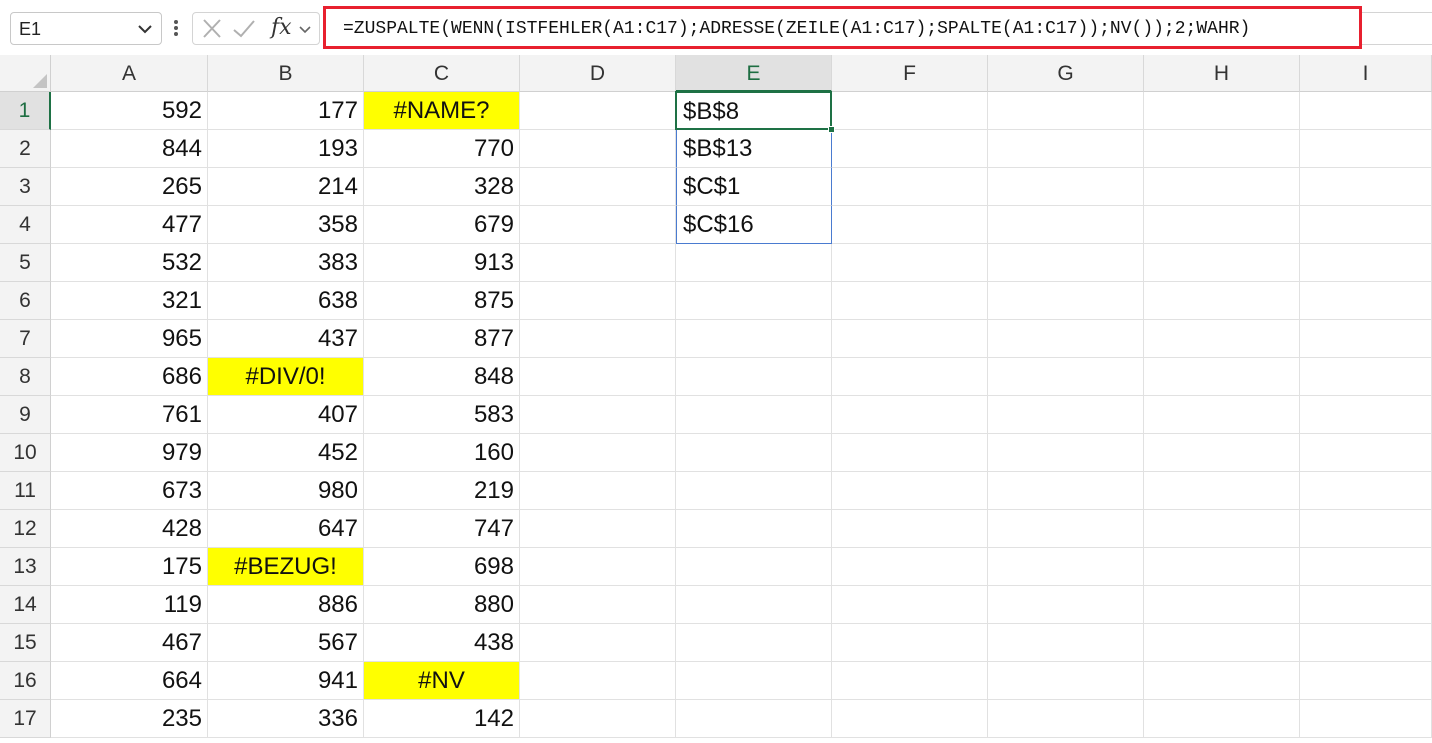 Image resolution: width=1432 pixels, height=743 pixels. What do you see at coordinates (25, 567) in the screenshot?
I see `row-header-13: 13` at bounding box center [25, 567].